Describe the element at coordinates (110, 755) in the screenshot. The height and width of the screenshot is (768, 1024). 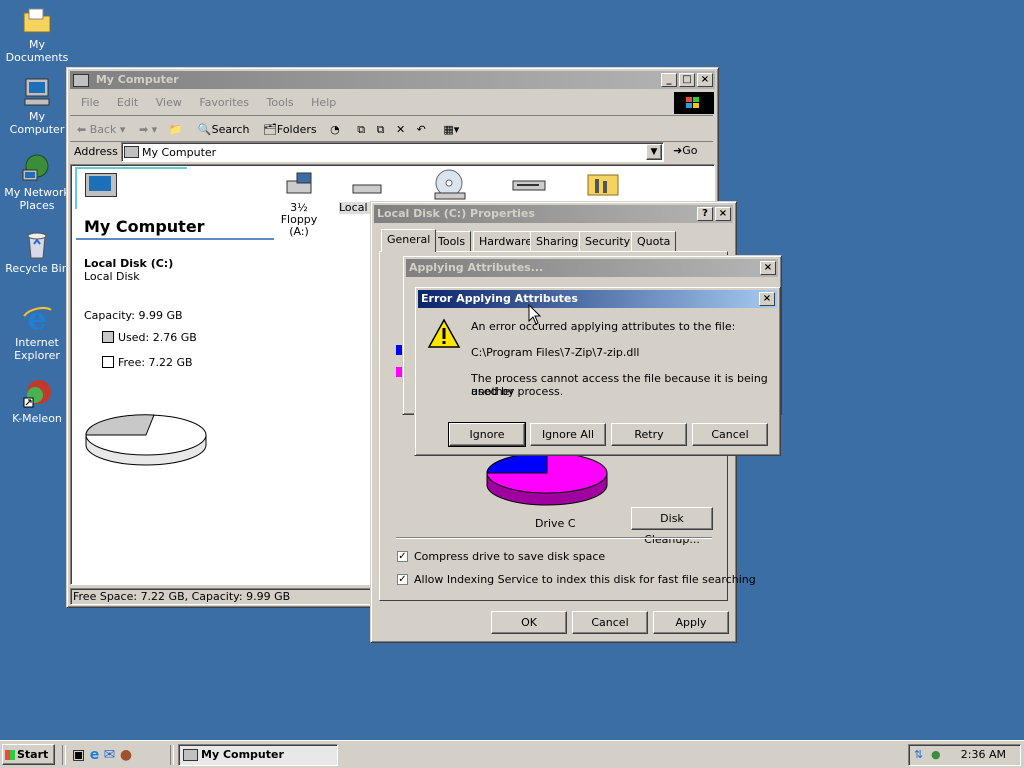
I see `outlook-express-icon: ✉` at that location.